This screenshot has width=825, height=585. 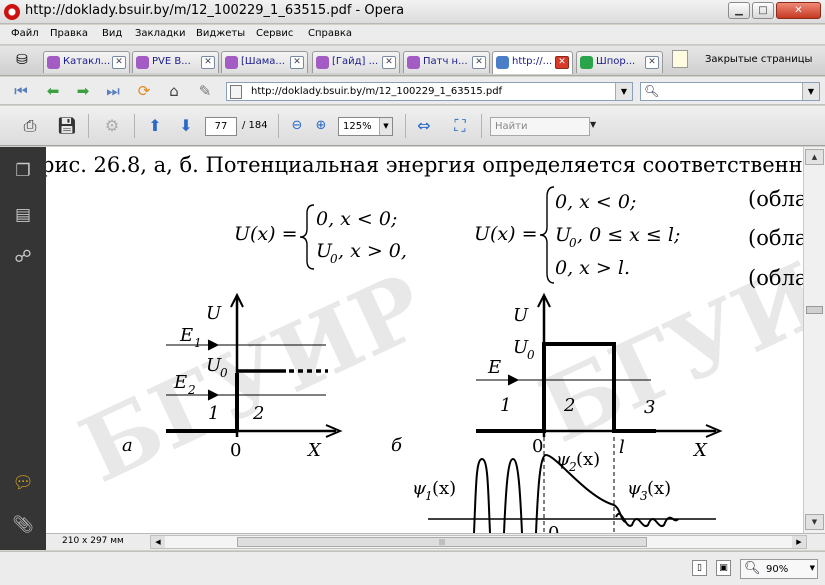 I want to click on pdf-side-panel: ❐ ▤ ☍ 💬︎ 📎︎, so click(x=23, y=348).